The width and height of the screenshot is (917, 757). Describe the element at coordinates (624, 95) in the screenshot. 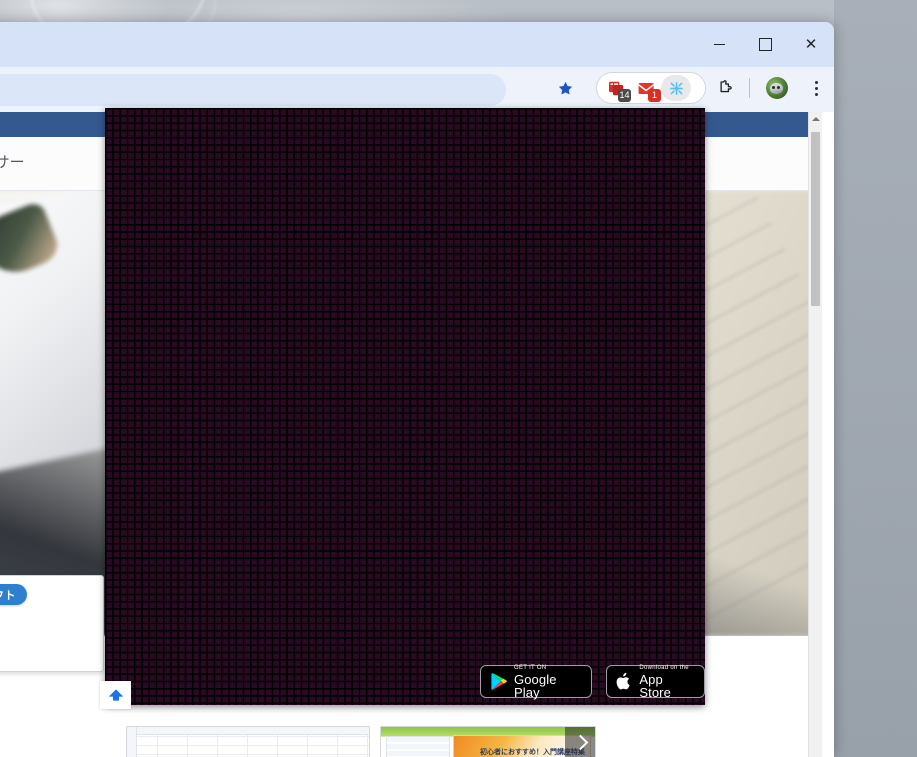

I see `calendar-badge: 14` at that location.